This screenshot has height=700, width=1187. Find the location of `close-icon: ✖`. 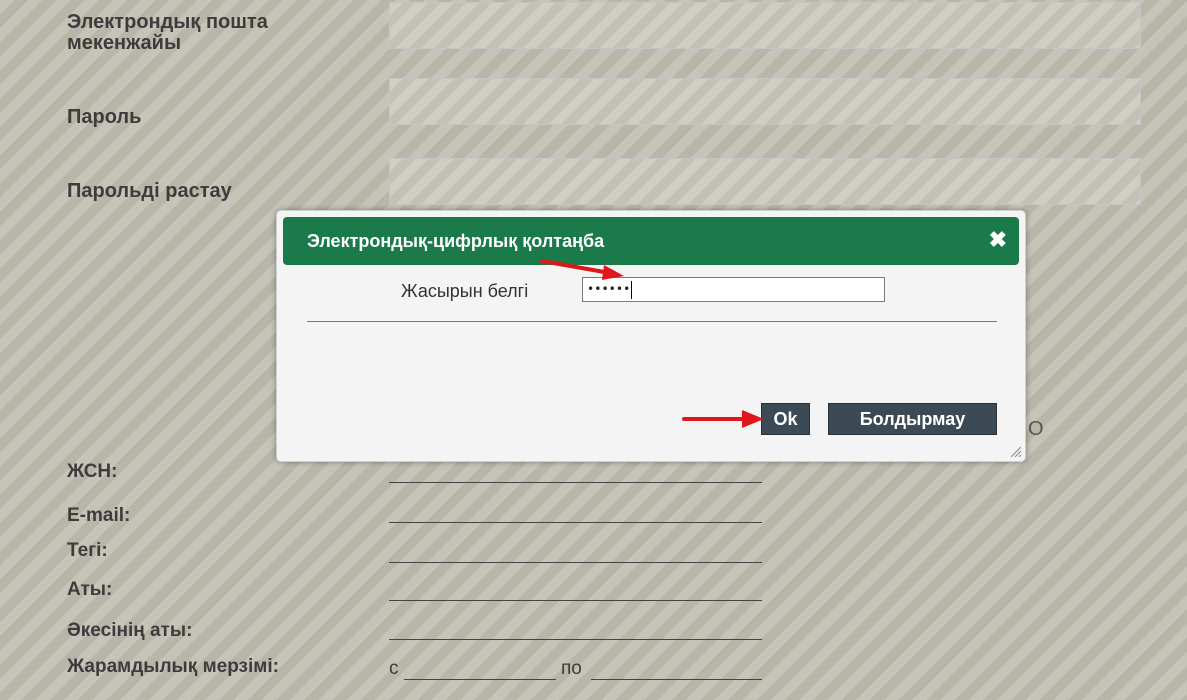

close-icon: ✖ is located at coordinates (998, 240).